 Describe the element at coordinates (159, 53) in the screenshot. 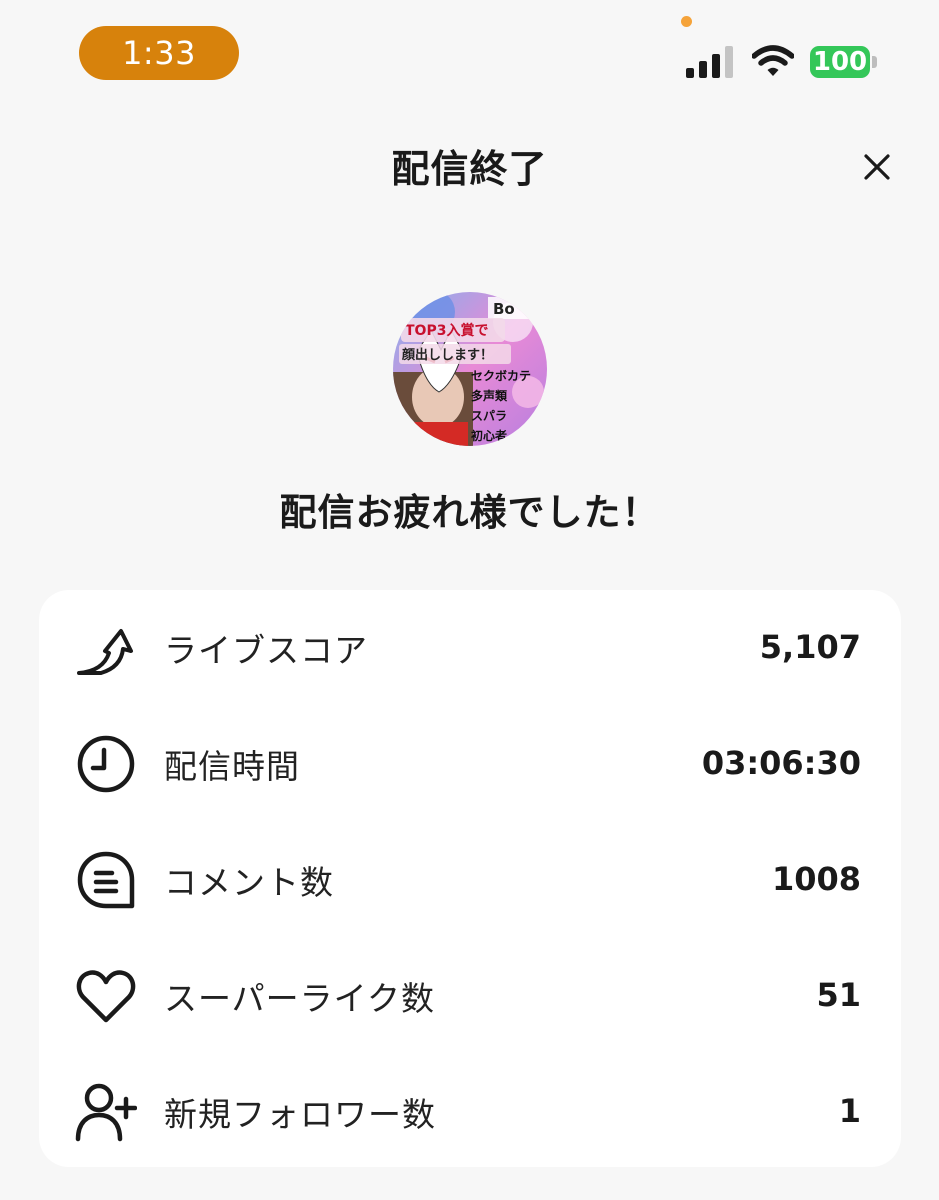

I see `status-time: 1:33` at that location.